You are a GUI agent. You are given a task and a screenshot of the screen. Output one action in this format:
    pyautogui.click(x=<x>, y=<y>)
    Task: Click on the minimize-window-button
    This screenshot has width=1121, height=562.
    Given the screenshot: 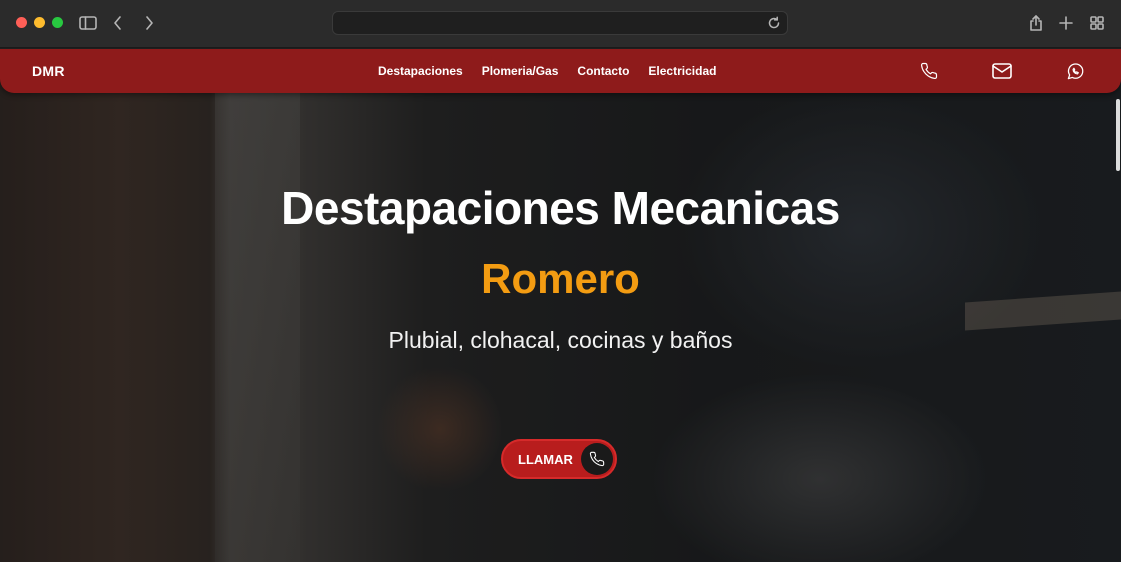 What is the action you would take?
    pyautogui.click(x=39, y=22)
    